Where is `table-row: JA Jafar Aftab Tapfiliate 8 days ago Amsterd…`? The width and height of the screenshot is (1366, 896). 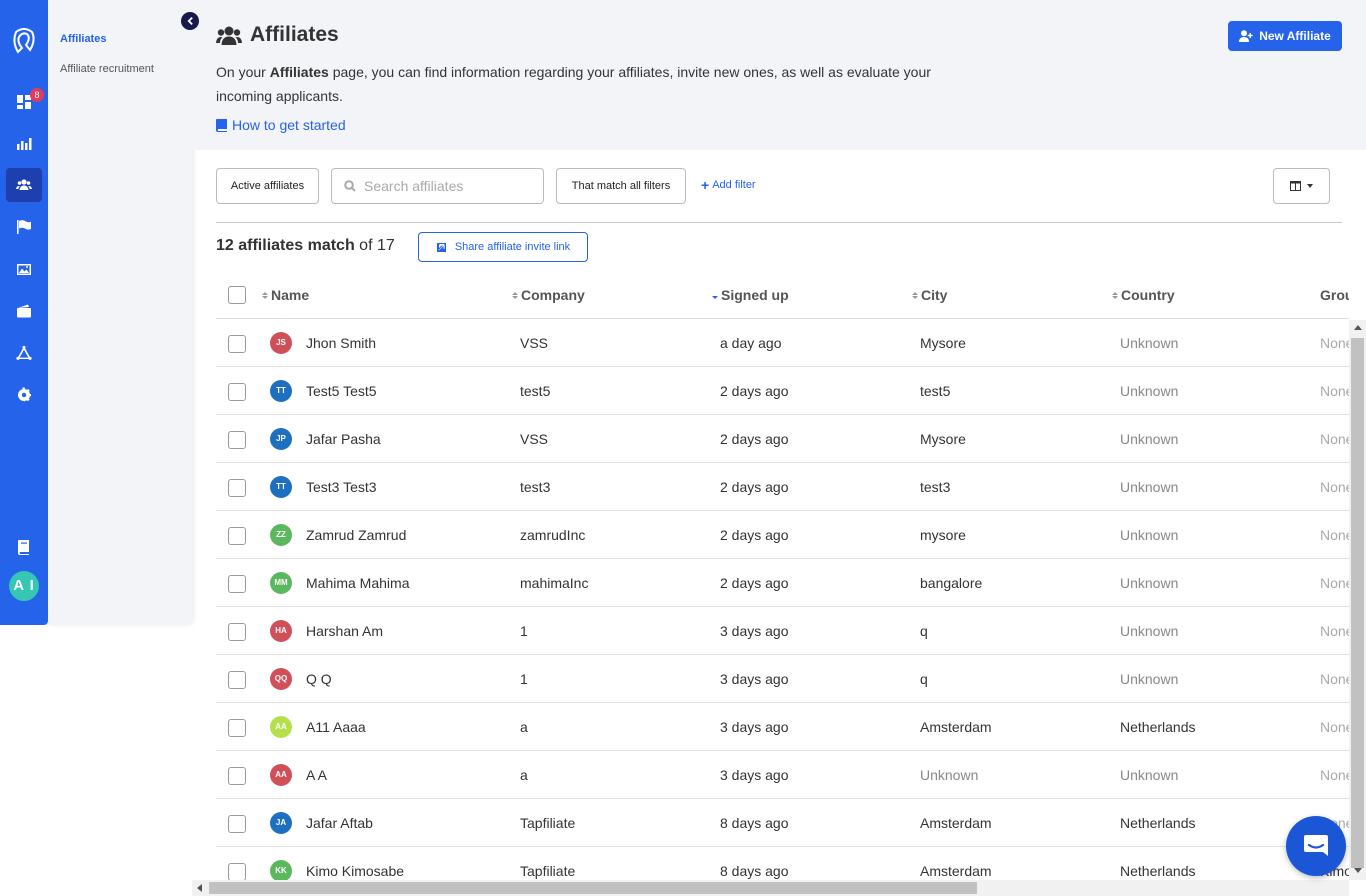 table-row: JA Jafar Aftab Tapfiliate 8 days ago Amsterd… is located at coordinates (782, 823).